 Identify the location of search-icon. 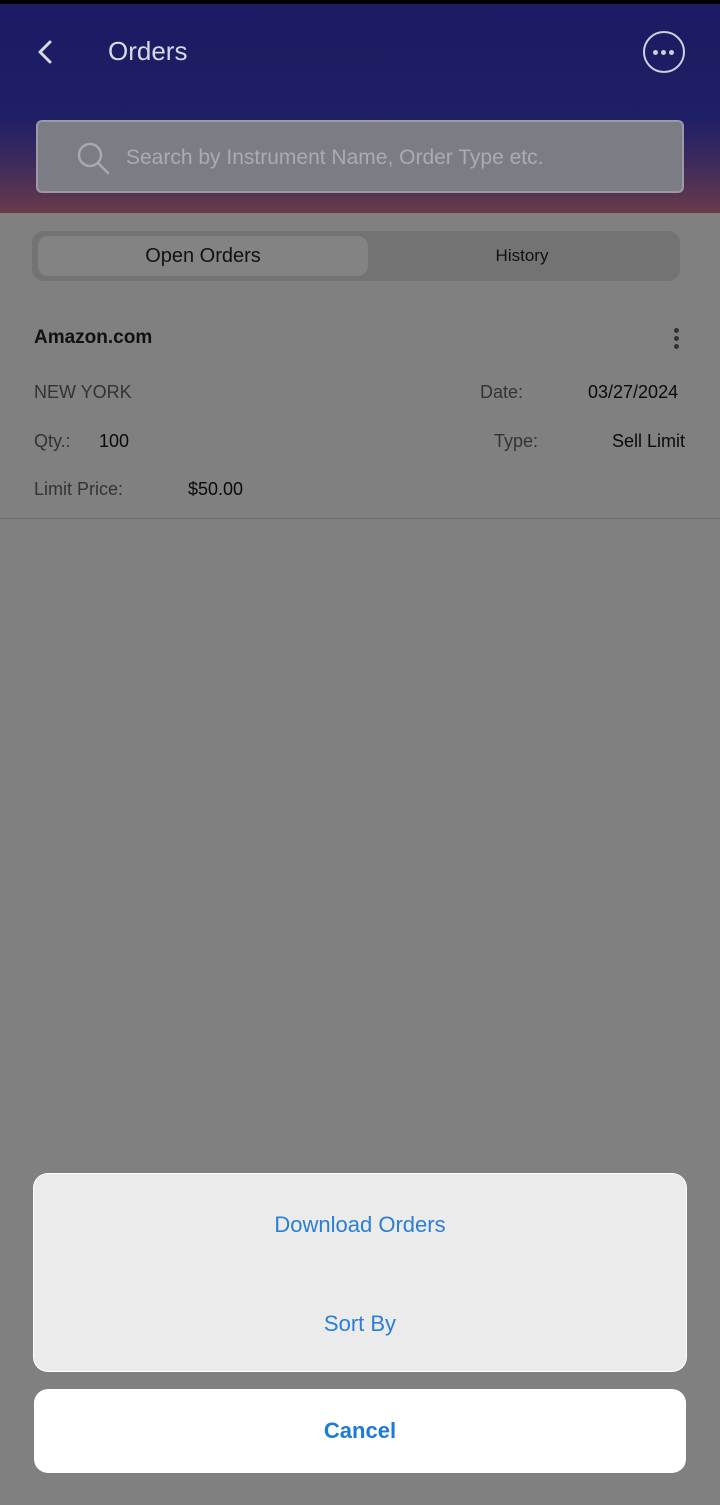
(93, 158).